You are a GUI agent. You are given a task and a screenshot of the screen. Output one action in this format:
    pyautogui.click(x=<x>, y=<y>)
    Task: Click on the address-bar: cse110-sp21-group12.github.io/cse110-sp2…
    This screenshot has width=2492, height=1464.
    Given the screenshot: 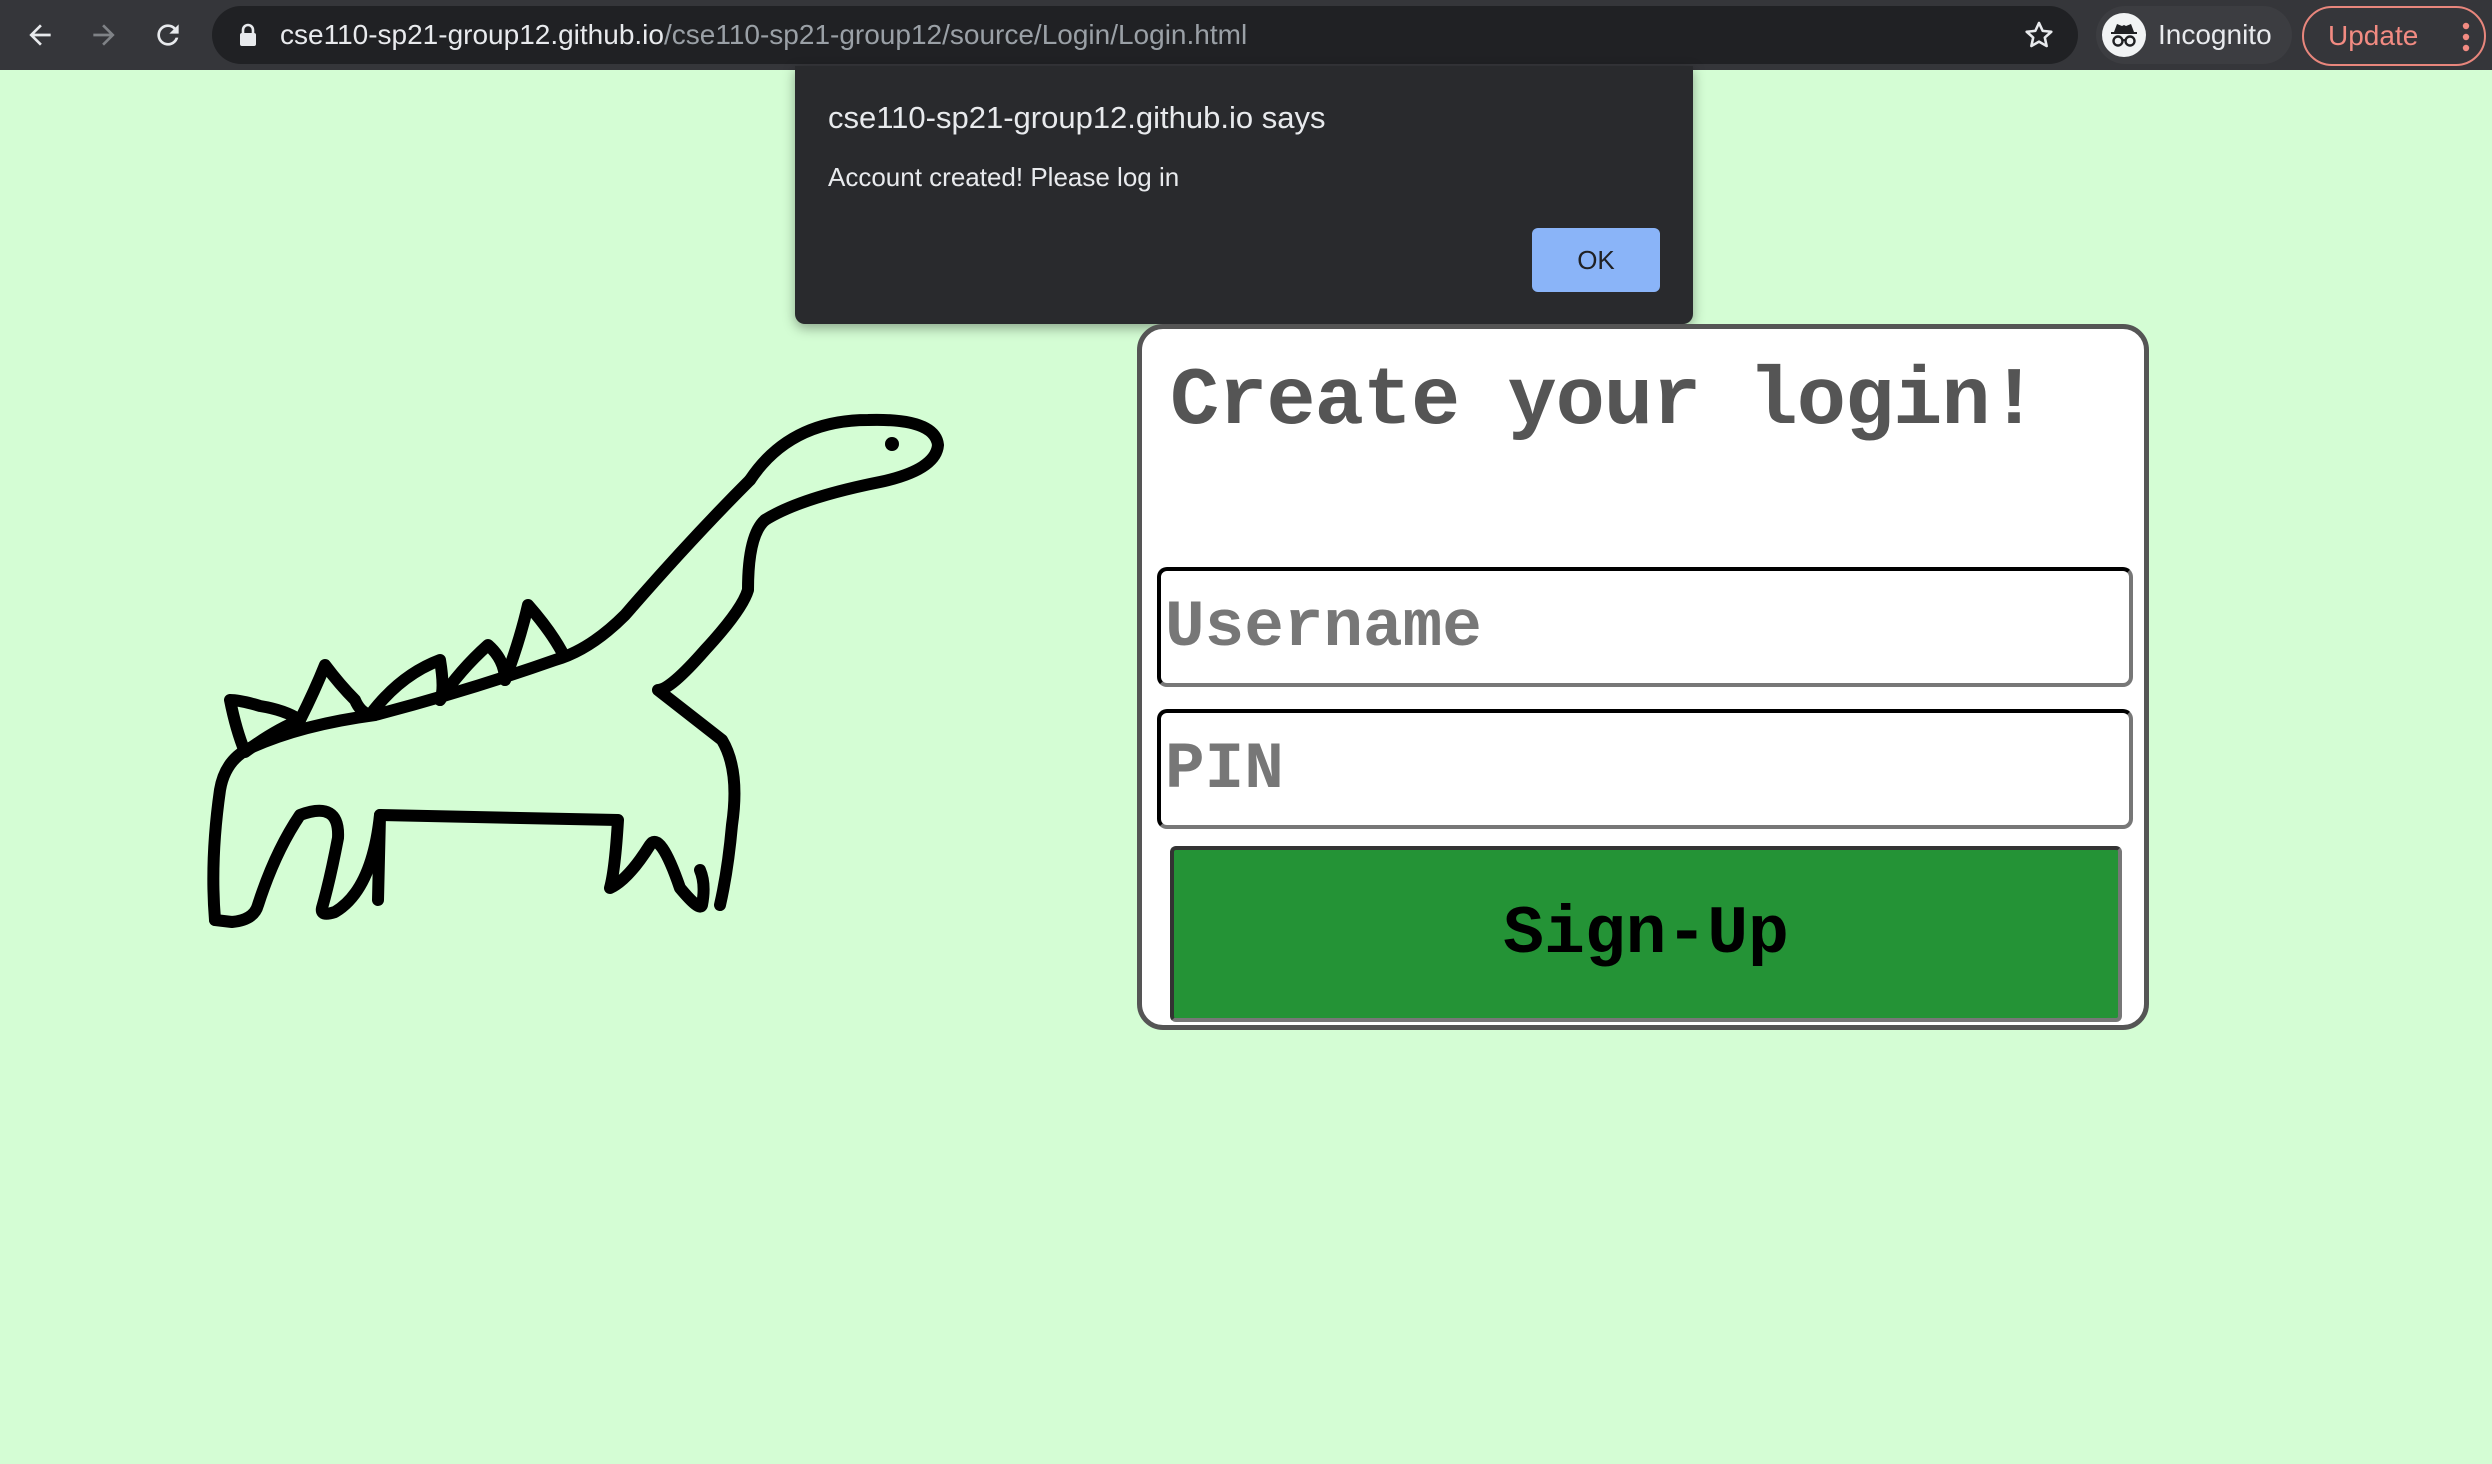 What is the action you would take?
    pyautogui.click(x=1145, y=35)
    